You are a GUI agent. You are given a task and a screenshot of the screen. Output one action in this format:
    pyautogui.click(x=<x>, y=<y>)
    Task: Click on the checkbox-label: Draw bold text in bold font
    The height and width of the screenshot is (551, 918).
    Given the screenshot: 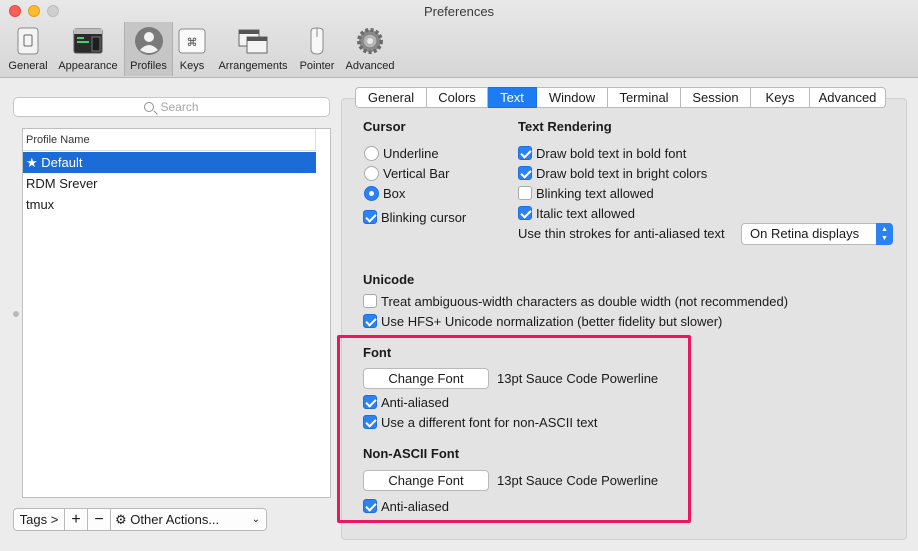 What is the action you would take?
    pyautogui.click(x=611, y=153)
    